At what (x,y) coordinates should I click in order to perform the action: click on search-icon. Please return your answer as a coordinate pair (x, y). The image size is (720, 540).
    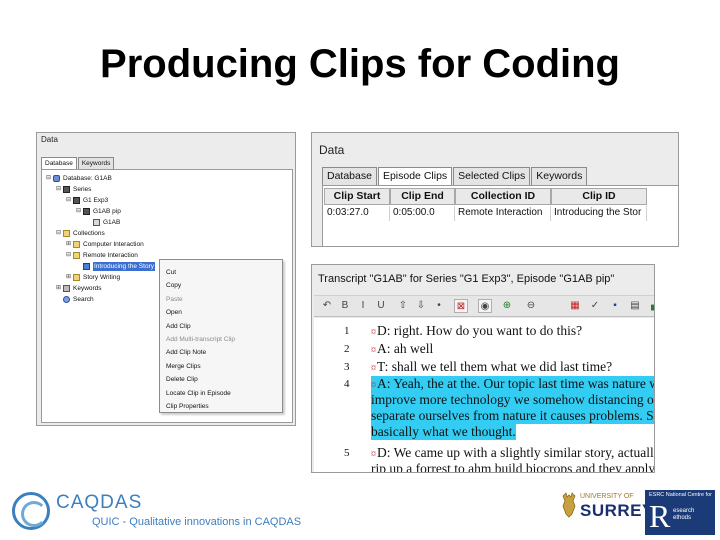
    Looking at the image, I should click on (66, 299).